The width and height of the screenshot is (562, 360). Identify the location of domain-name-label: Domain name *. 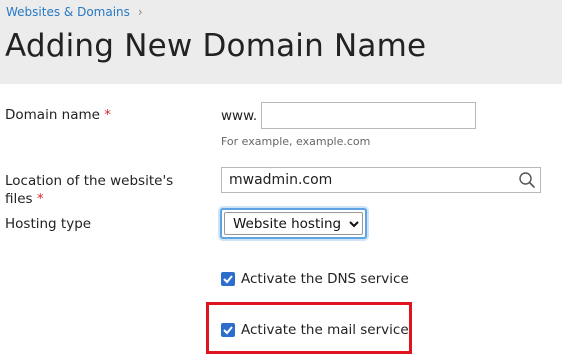
(58, 115).